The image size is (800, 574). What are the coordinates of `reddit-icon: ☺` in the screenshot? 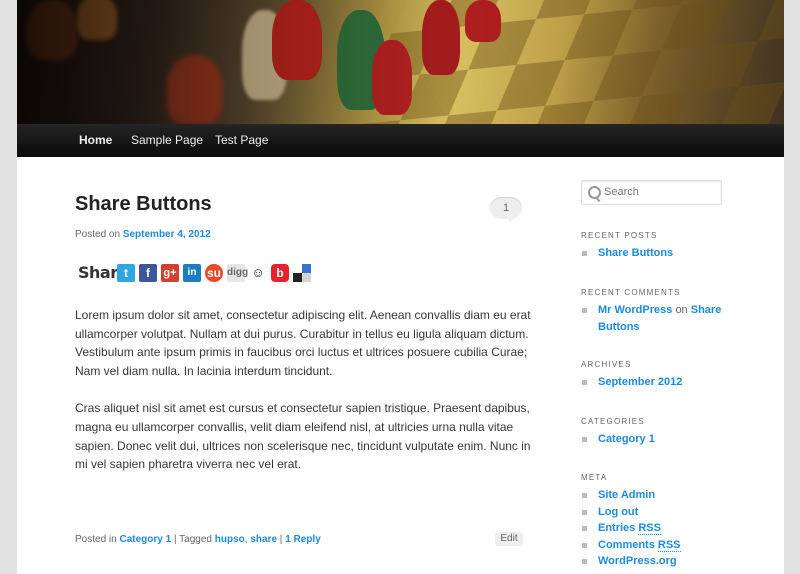 It's located at (258, 273).